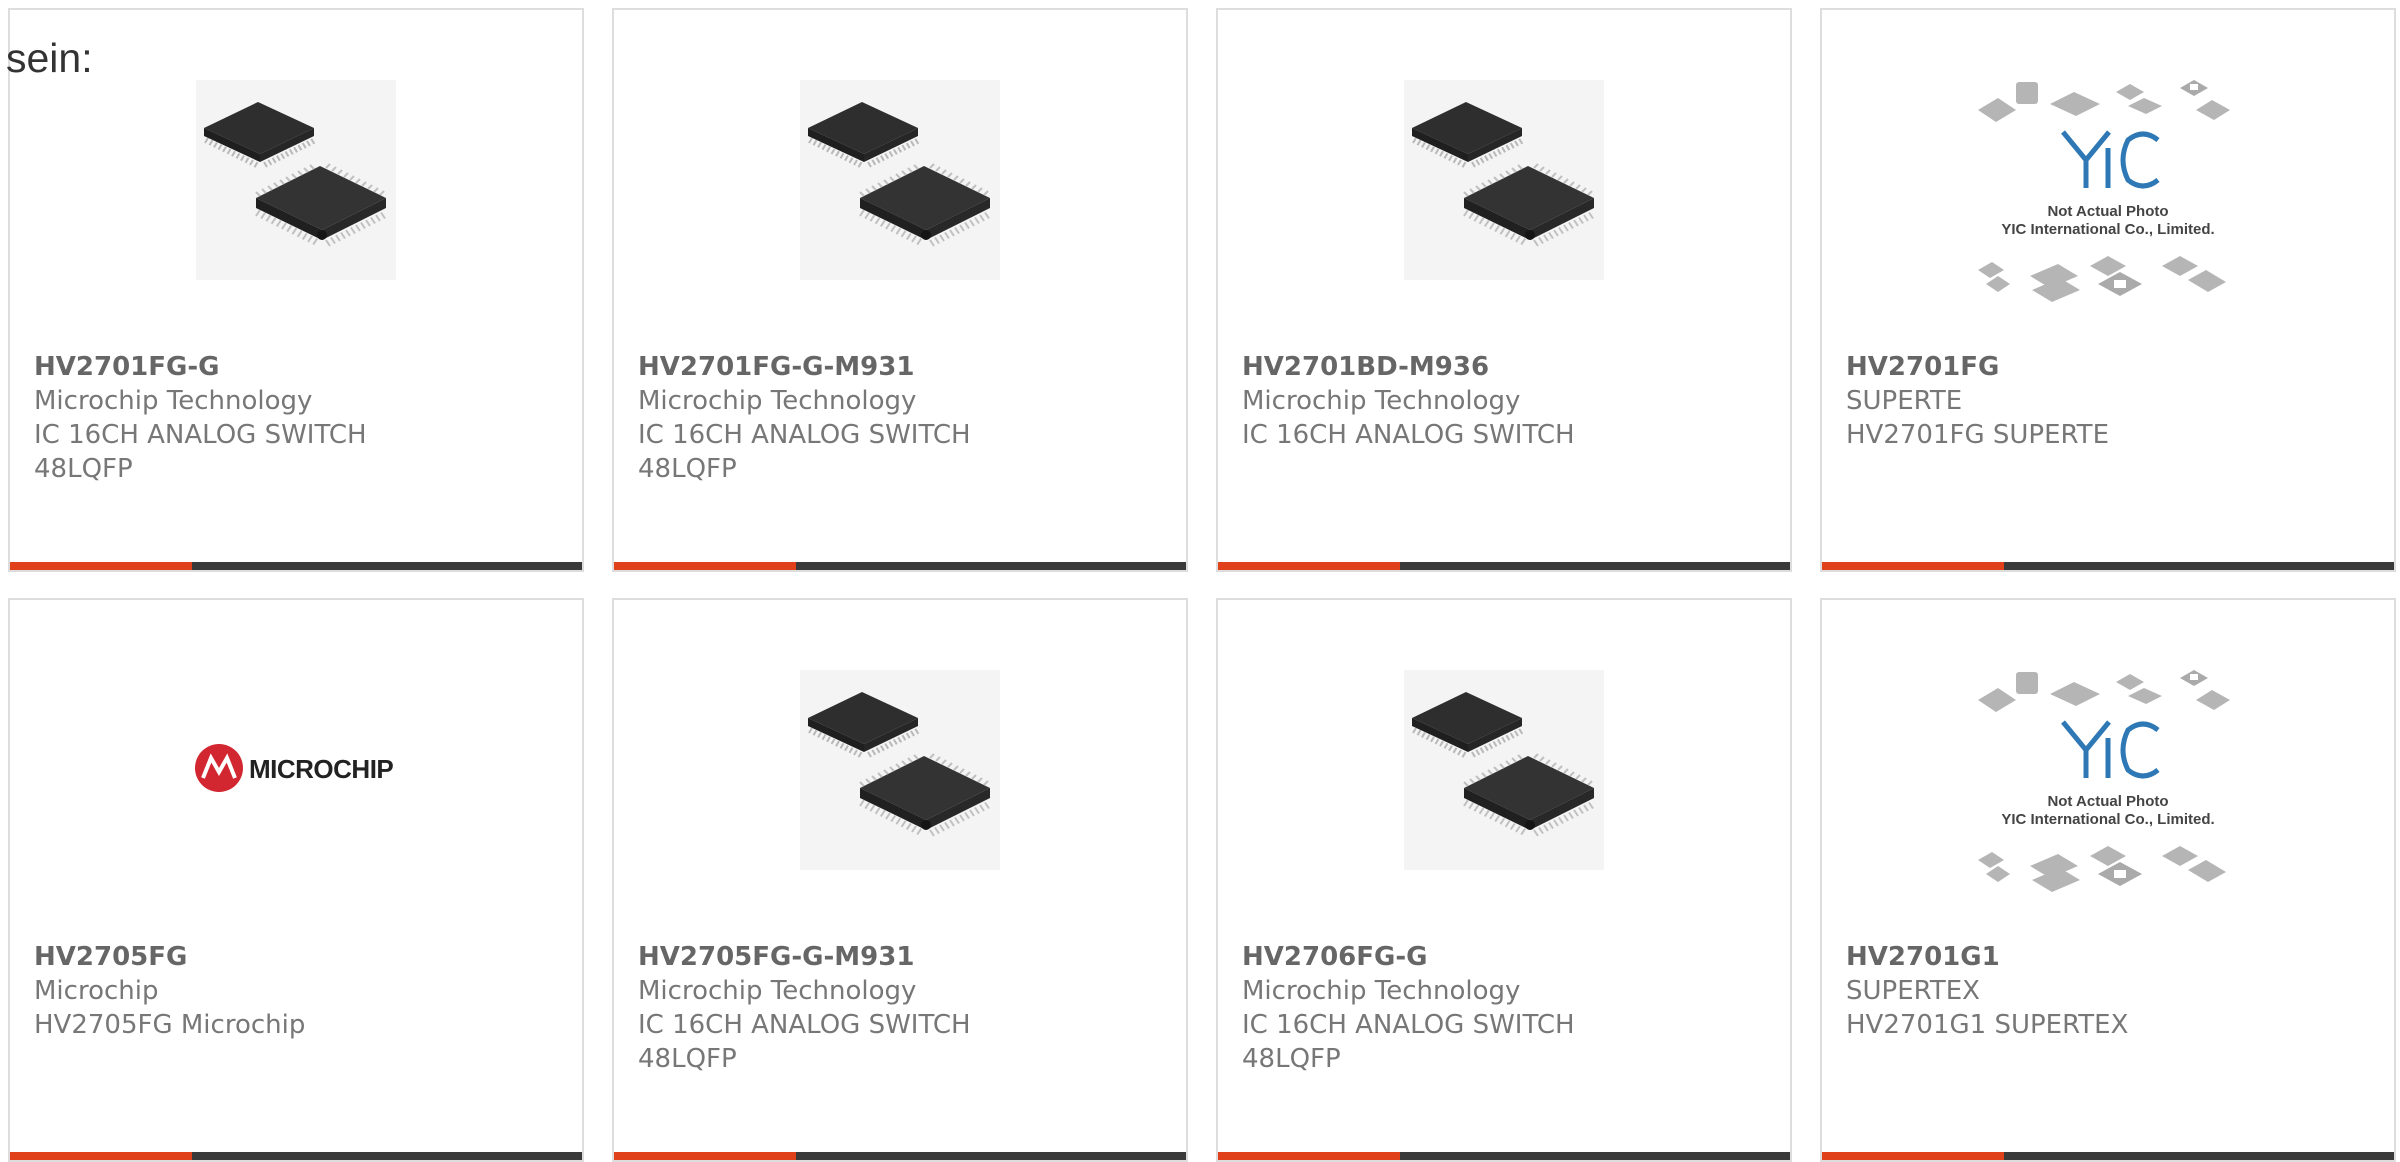 This screenshot has height=1162, width=2400. I want to click on product-part-number: HV2705FG, so click(296, 957).